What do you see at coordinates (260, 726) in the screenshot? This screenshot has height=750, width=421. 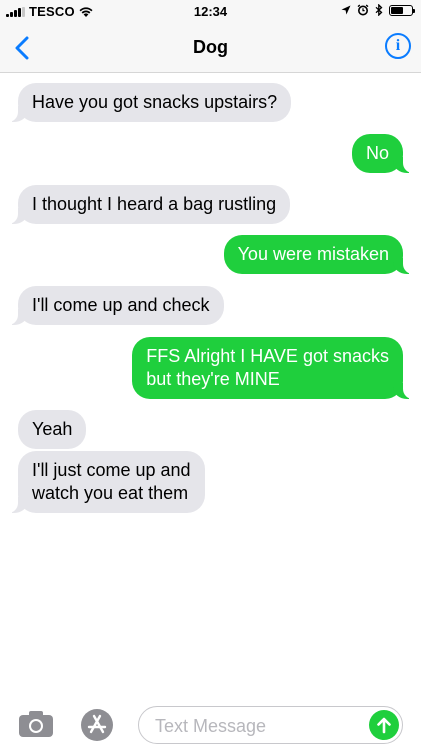 I see `message-input` at bounding box center [260, 726].